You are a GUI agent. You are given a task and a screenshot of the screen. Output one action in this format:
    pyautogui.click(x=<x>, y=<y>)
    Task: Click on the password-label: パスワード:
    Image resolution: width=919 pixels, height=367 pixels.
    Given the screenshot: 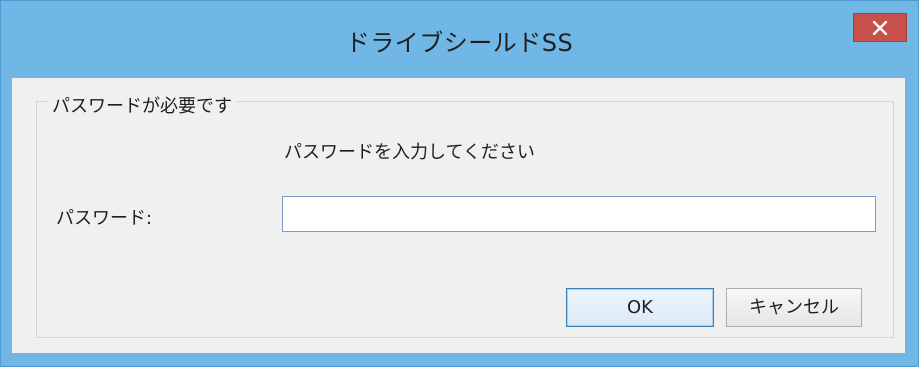 What is the action you would take?
    pyautogui.click(x=104, y=218)
    